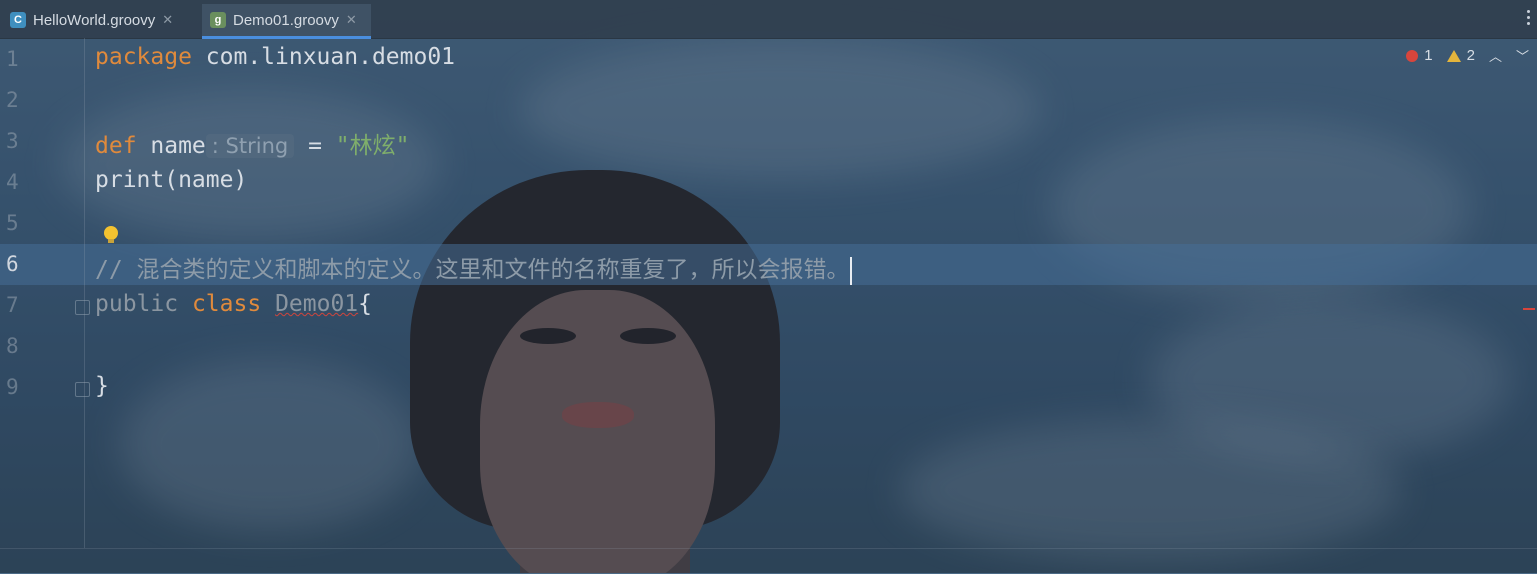 This screenshot has height=574, width=1537. Describe the element at coordinates (12, 264) in the screenshot. I see `line-number-current: 6` at that location.